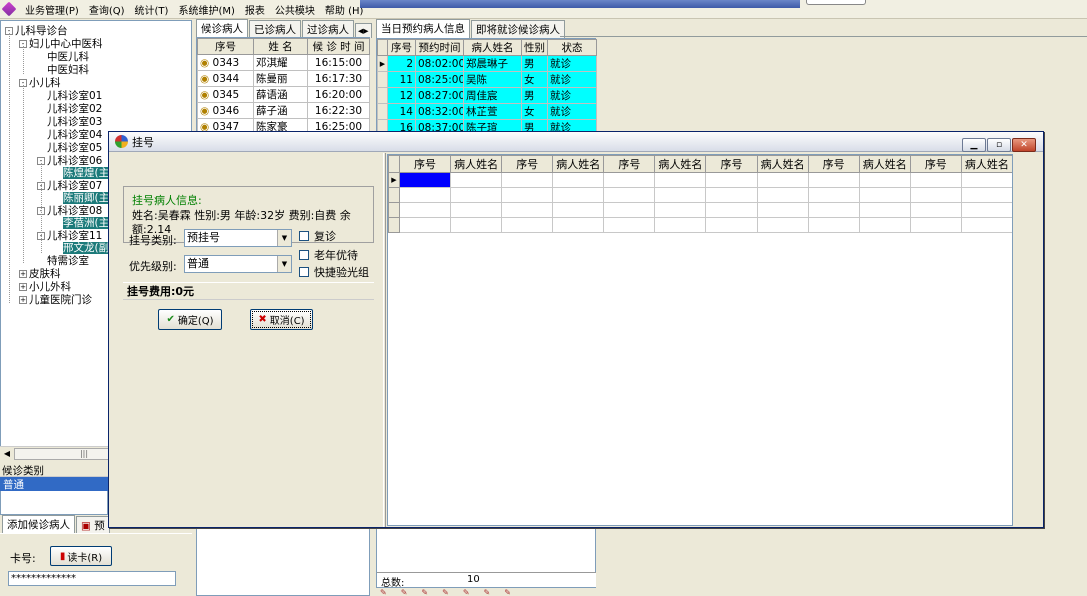  What do you see at coordinates (74, 96) in the screenshot?
I see `tree-node: 儿科诊室01` at bounding box center [74, 96].